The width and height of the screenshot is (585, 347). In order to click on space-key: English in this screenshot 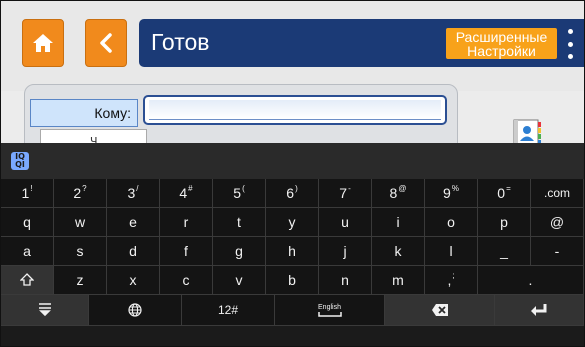, I will do `click(330, 310)`.